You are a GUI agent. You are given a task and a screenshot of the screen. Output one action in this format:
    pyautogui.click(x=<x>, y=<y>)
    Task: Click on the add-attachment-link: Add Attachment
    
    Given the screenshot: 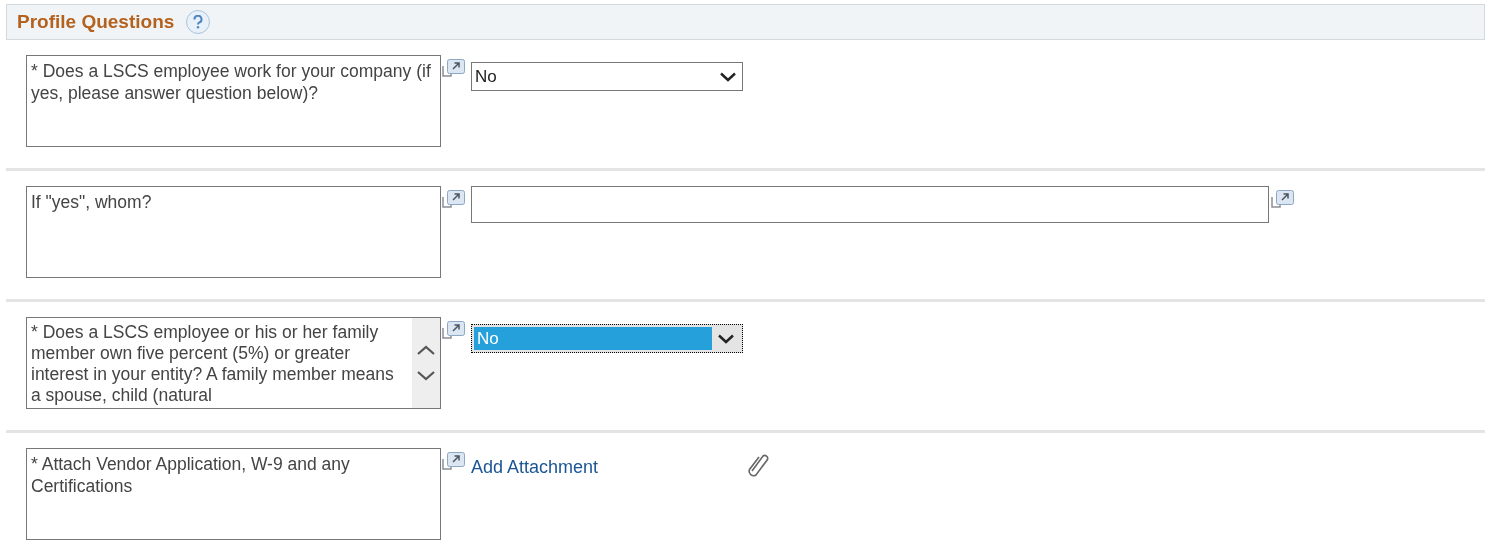 What is the action you would take?
    pyautogui.click(x=535, y=467)
    